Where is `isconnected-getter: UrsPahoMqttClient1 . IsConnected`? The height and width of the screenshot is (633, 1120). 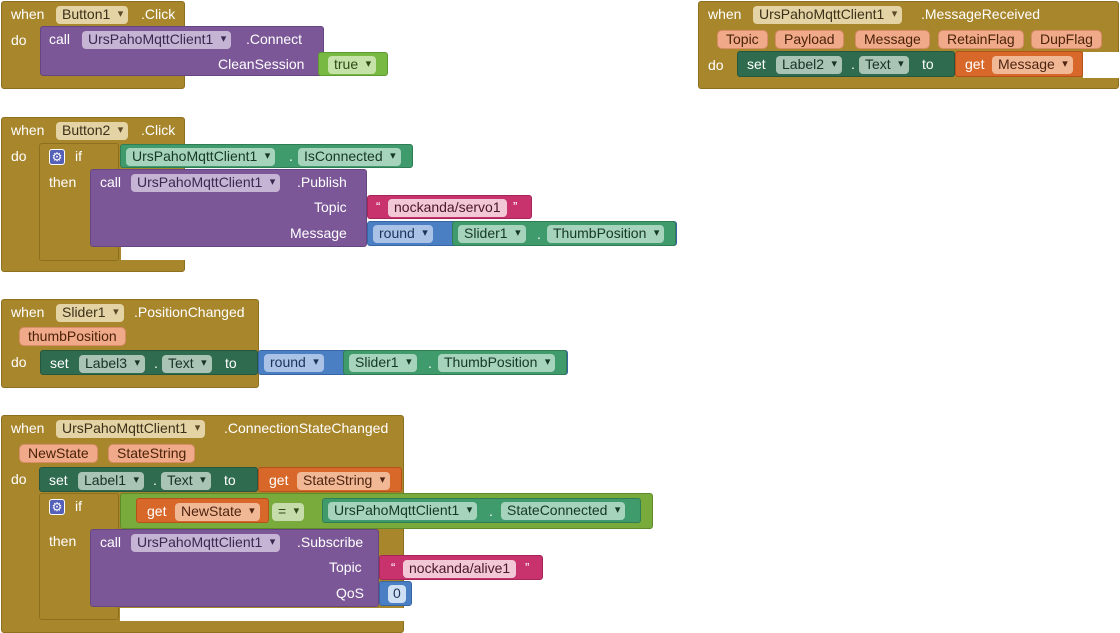 isconnected-getter: UrsPahoMqttClient1 . IsConnected is located at coordinates (266, 156).